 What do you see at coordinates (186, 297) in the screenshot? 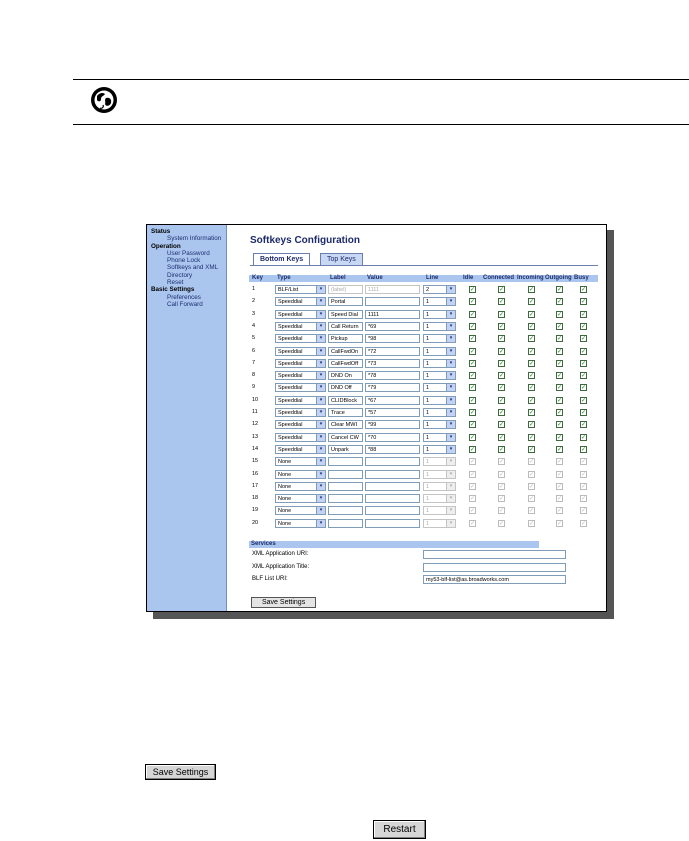
I see `sidebar-item: Preferences` at bounding box center [186, 297].